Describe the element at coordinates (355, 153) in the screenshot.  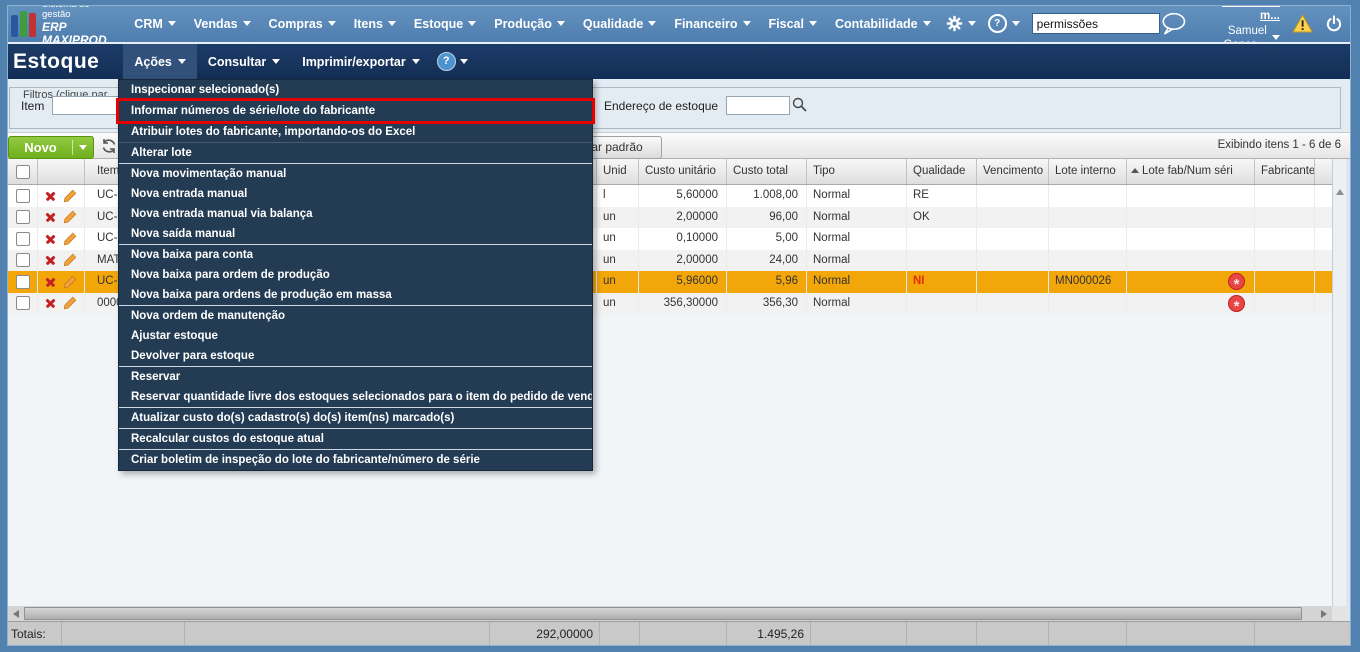
I see `menu-item-alterar-lote: Alterar lote` at that location.